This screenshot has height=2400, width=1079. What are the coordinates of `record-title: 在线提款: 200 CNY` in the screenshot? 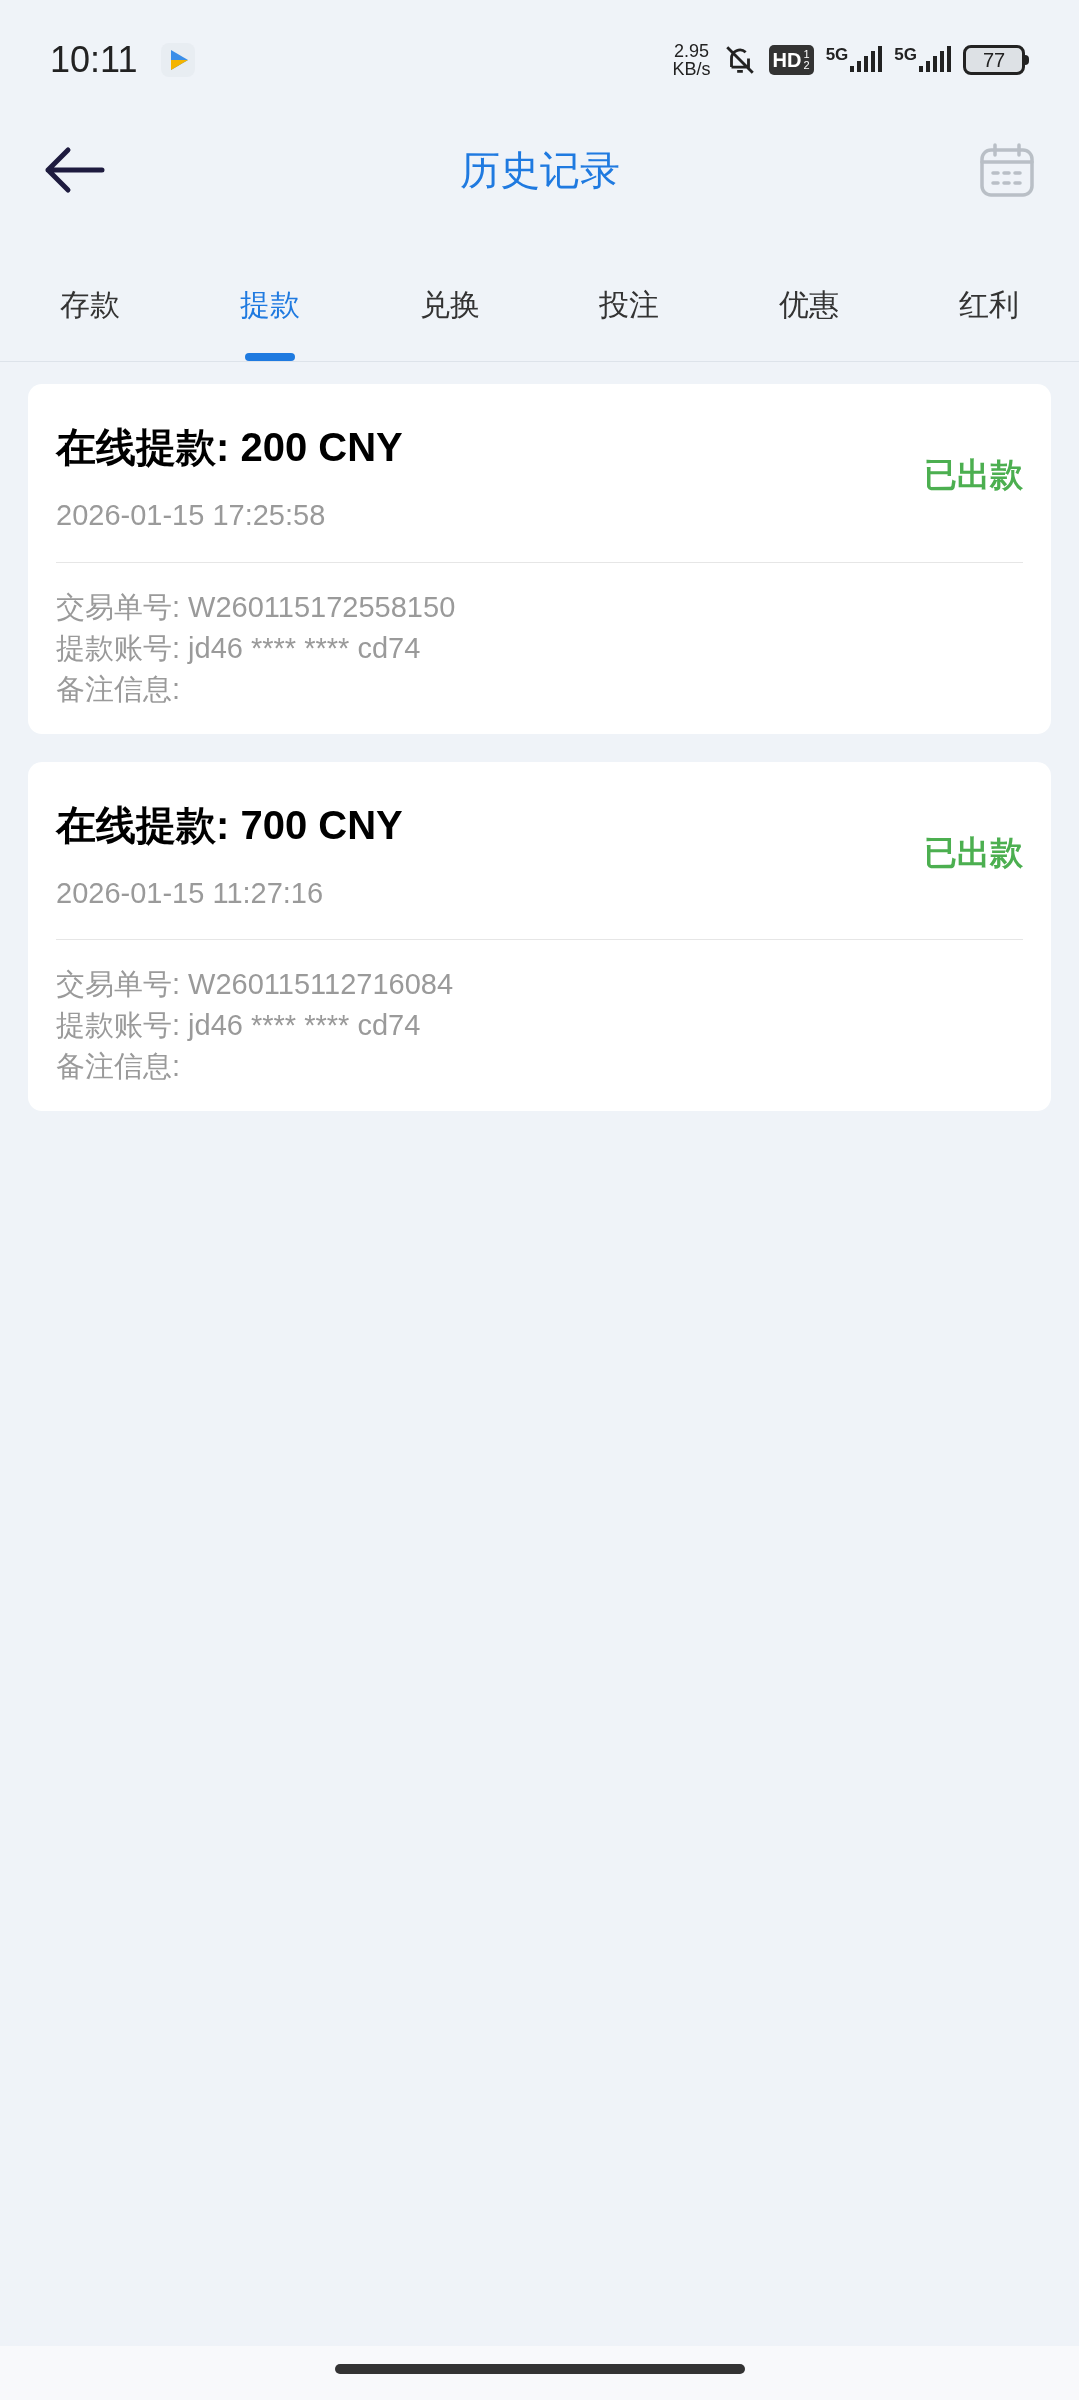 It's located at (229, 447).